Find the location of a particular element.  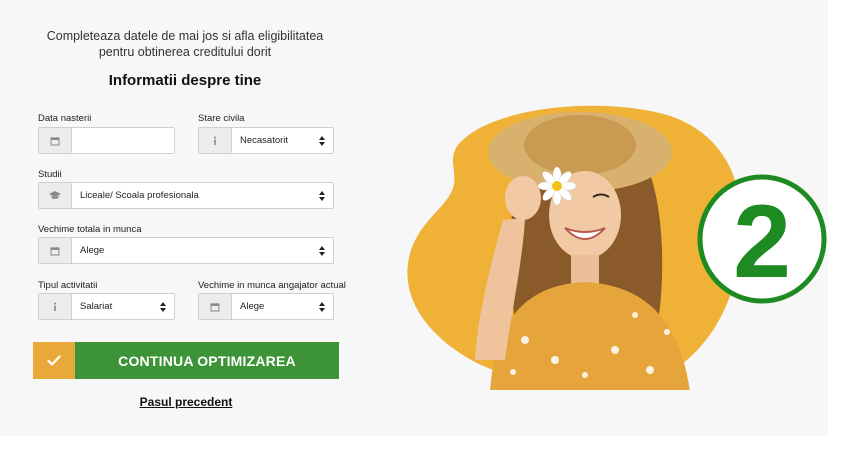

civil-status-value: Necasatorit is located at coordinates (264, 140).